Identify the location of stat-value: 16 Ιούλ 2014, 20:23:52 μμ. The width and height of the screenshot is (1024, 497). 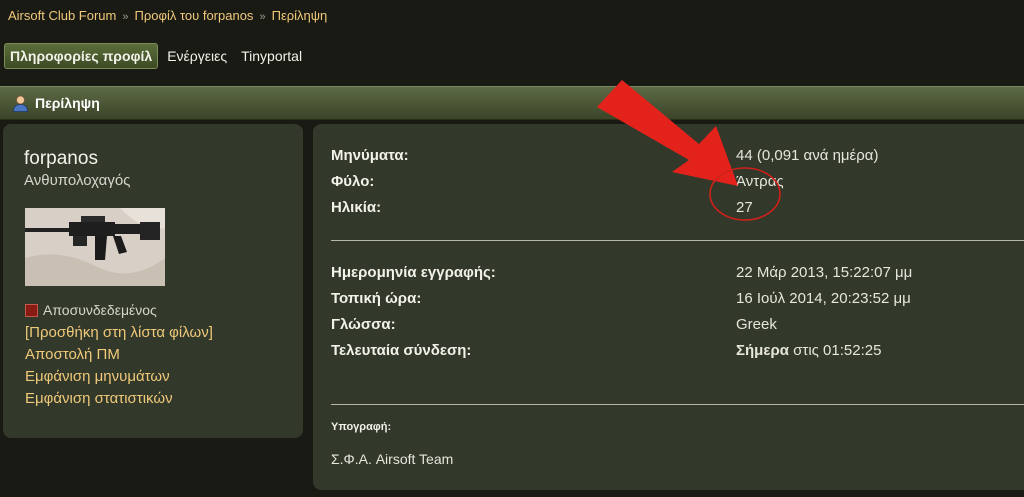
(823, 298).